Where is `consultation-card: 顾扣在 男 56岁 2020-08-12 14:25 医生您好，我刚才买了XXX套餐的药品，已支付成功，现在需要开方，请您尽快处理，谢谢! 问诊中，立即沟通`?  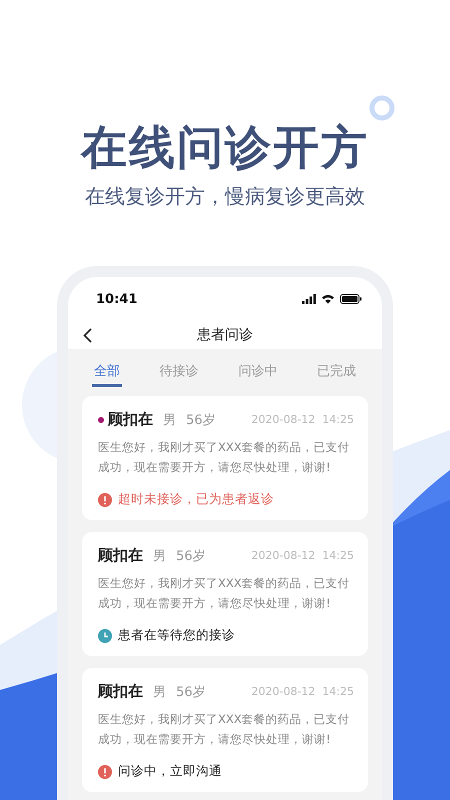
consultation-card: 顾扣在 男 56岁 2020-08-12 14:25 医生您好，我刚才买了XXX套餐的药品，已支付成功，现在需要开方，请您尽快处理，谢谢! 问诊中，立即沟通 is located at coordinates (225, 730).